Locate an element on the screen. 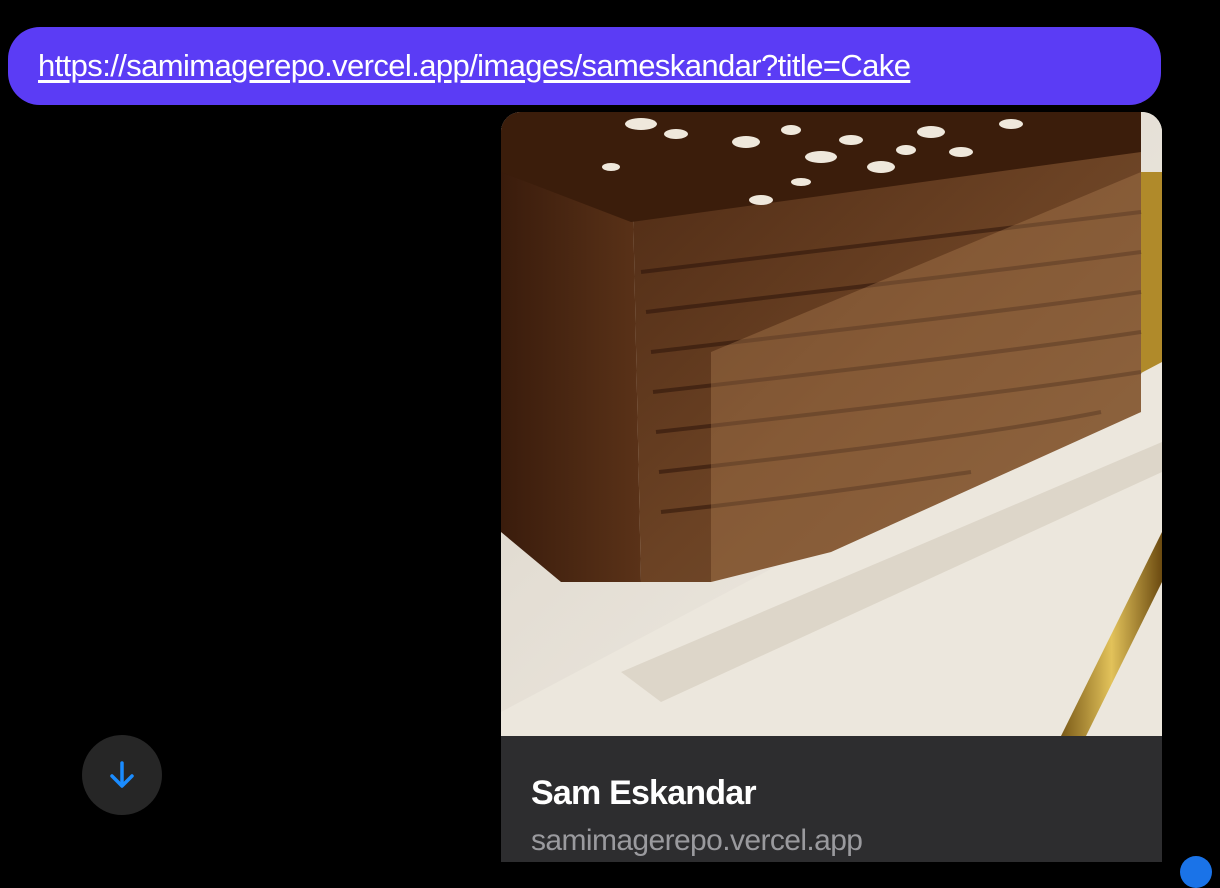 This screenshot has height=888, width=1220. partial-avatar-icon is located at coordinates (1196, 872).